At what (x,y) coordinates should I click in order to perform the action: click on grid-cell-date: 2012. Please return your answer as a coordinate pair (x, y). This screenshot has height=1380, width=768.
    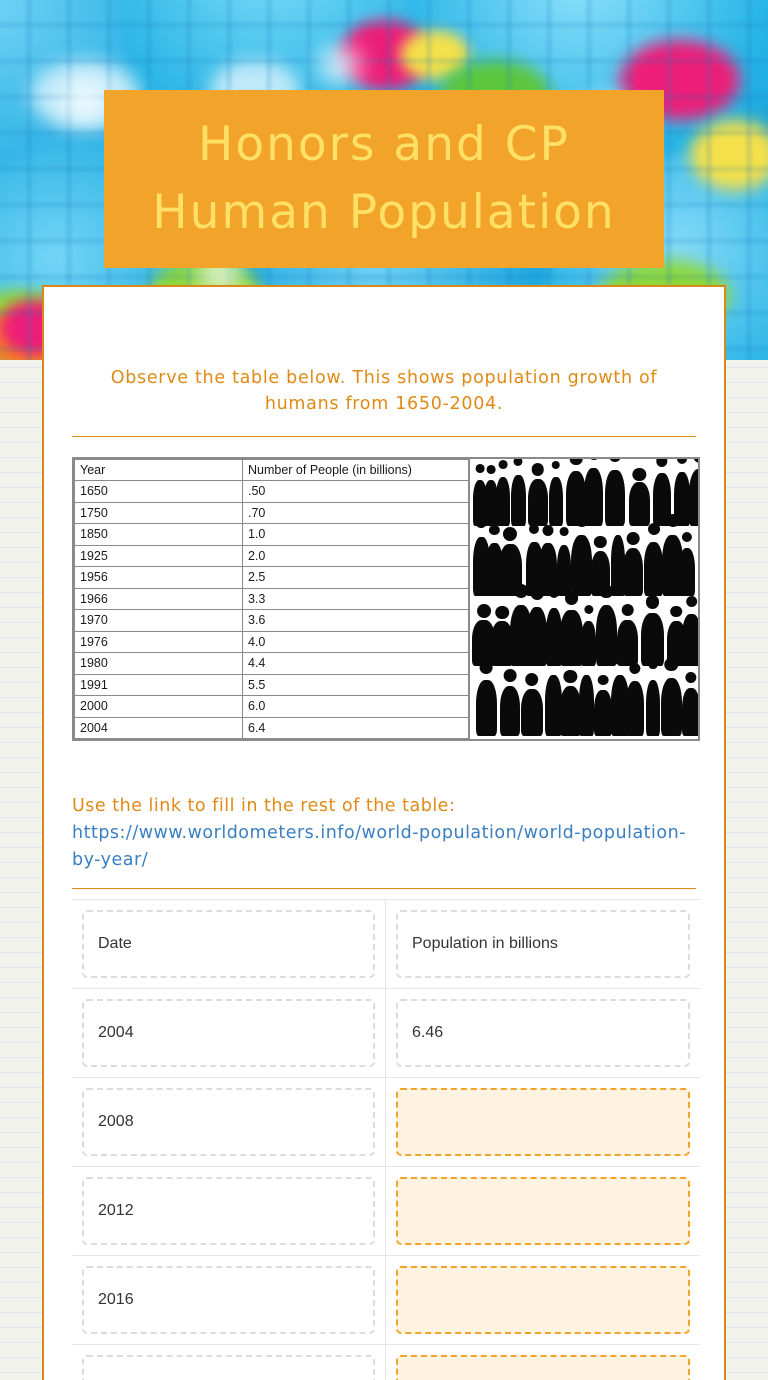
    Looking at the image, I should click on (229, 1211).